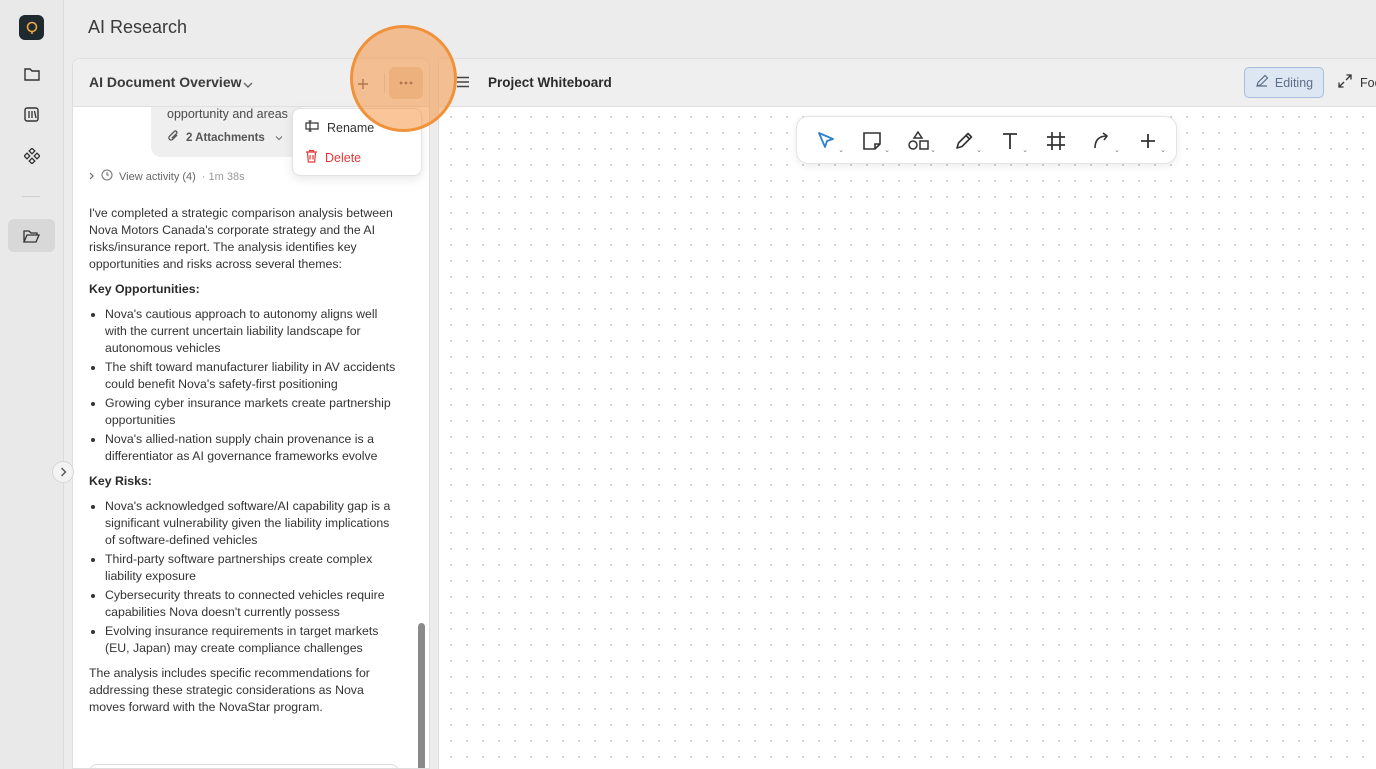 This screenshot has width=1376, height=769. I want to click on editing-label: Editing, so click(1294, 82).